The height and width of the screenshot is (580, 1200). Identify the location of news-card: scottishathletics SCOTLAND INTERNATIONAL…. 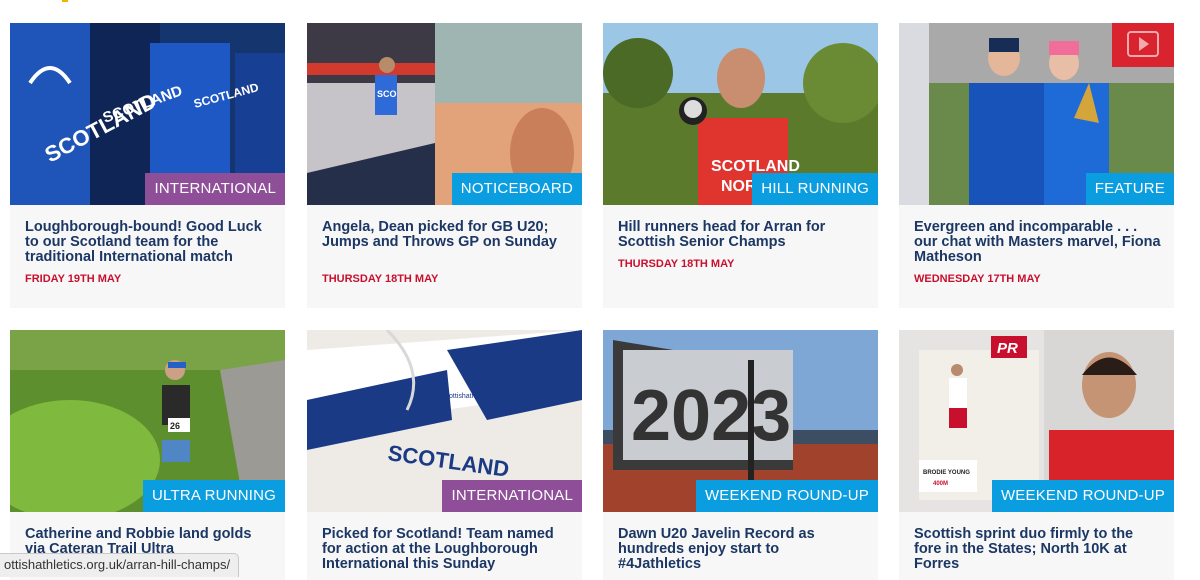
(444, 455).